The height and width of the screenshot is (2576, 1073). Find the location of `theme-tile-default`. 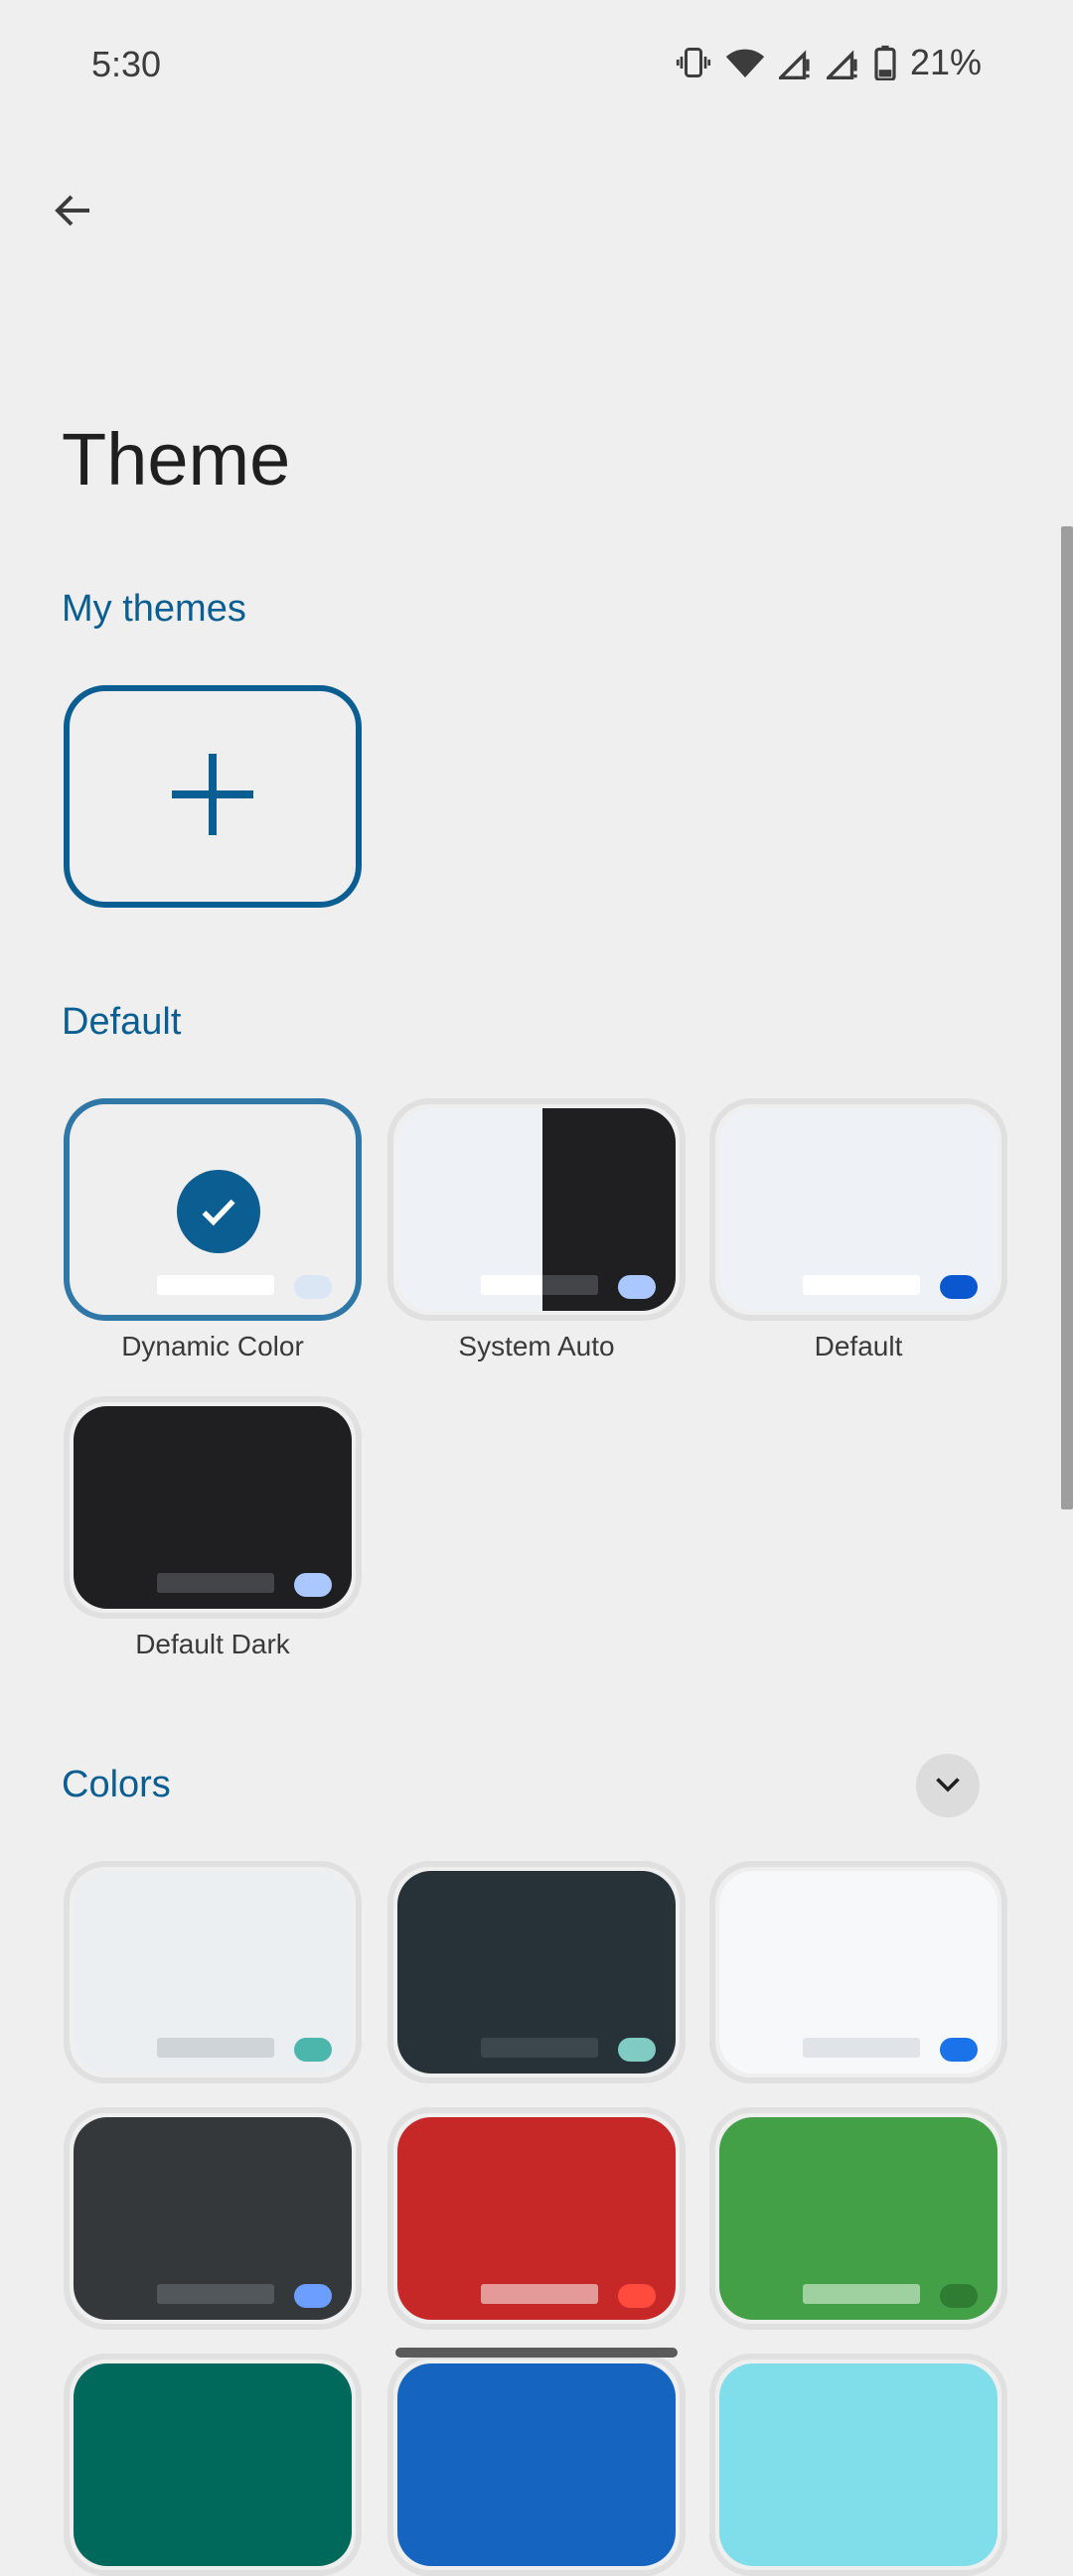

theme-tile-default is located at coordinates (858, 1210).